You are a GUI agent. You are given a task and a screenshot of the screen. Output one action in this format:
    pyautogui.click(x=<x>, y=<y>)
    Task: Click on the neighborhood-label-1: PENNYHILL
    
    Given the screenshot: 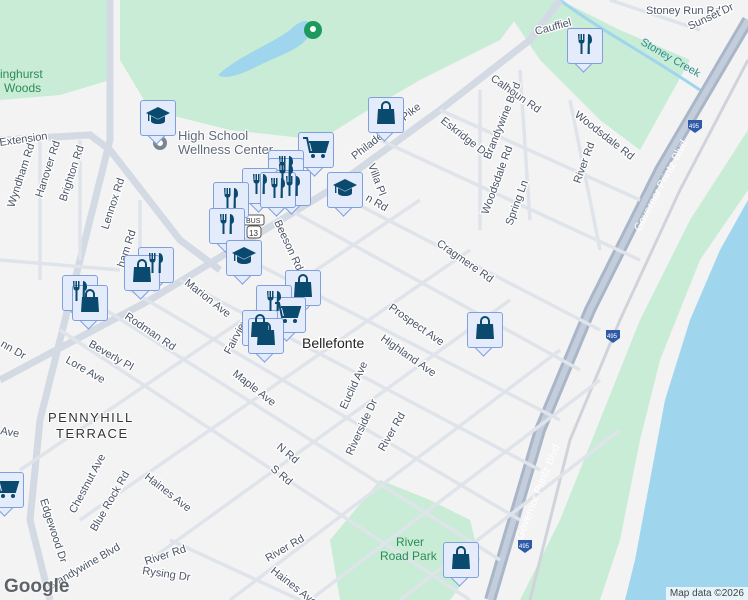 What is the action you would take?
    pyautogui.click(x=91, y=417)
    